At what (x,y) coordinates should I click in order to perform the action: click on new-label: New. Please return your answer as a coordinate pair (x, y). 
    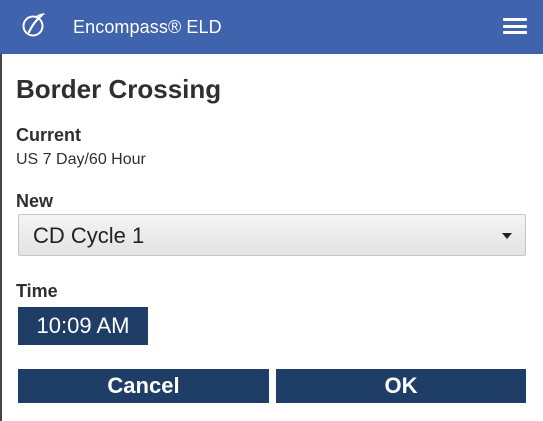
    Looking at the image, I should click on (35, 201).